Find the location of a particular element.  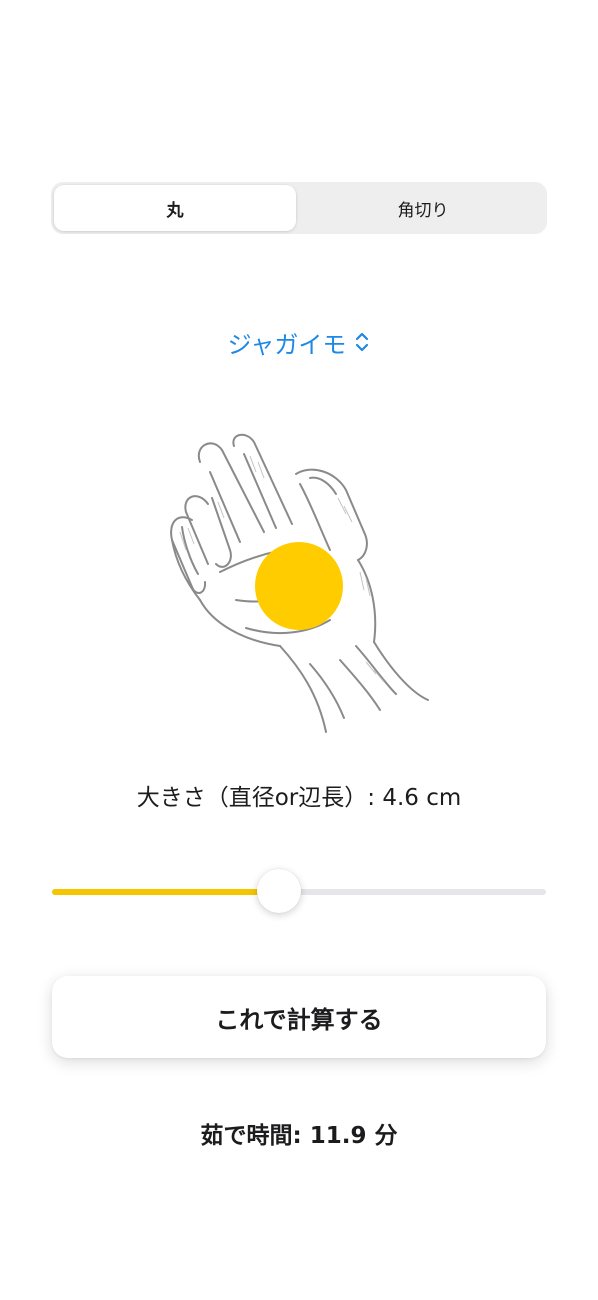

ingredient-picker-label: ジャガイモ is located at coordinates (287, 344).